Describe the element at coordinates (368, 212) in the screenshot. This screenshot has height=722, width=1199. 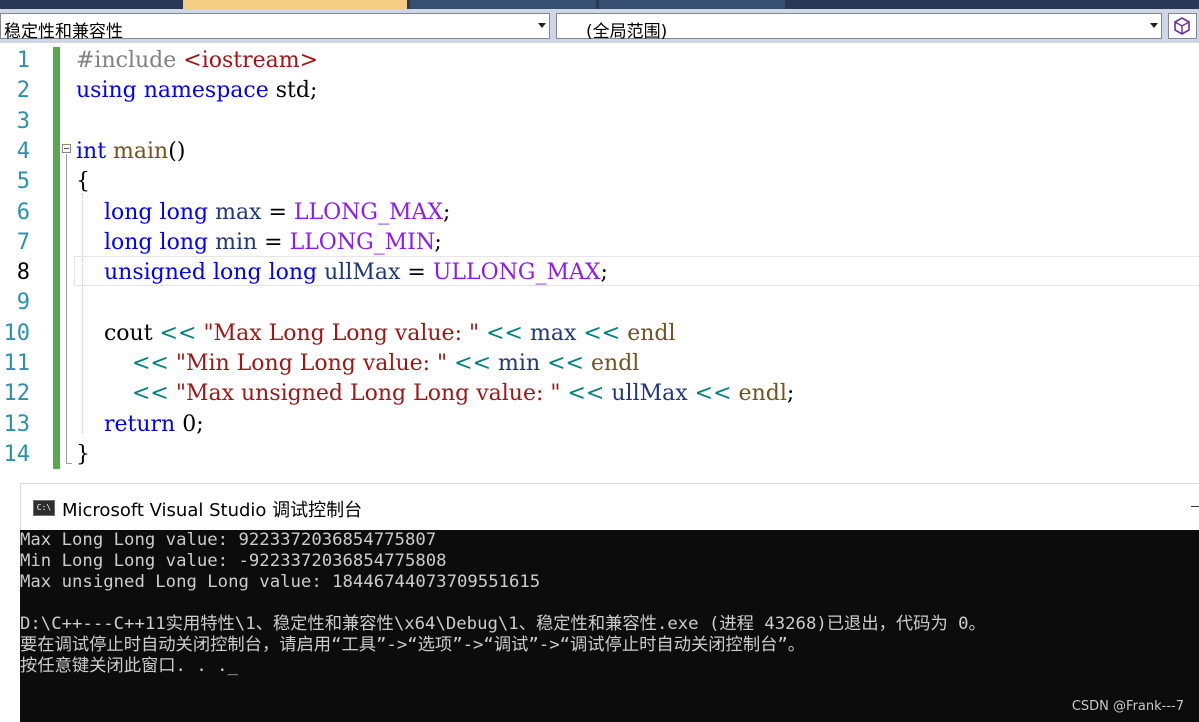
I see `code-token: LLONG_MAX` at that location.